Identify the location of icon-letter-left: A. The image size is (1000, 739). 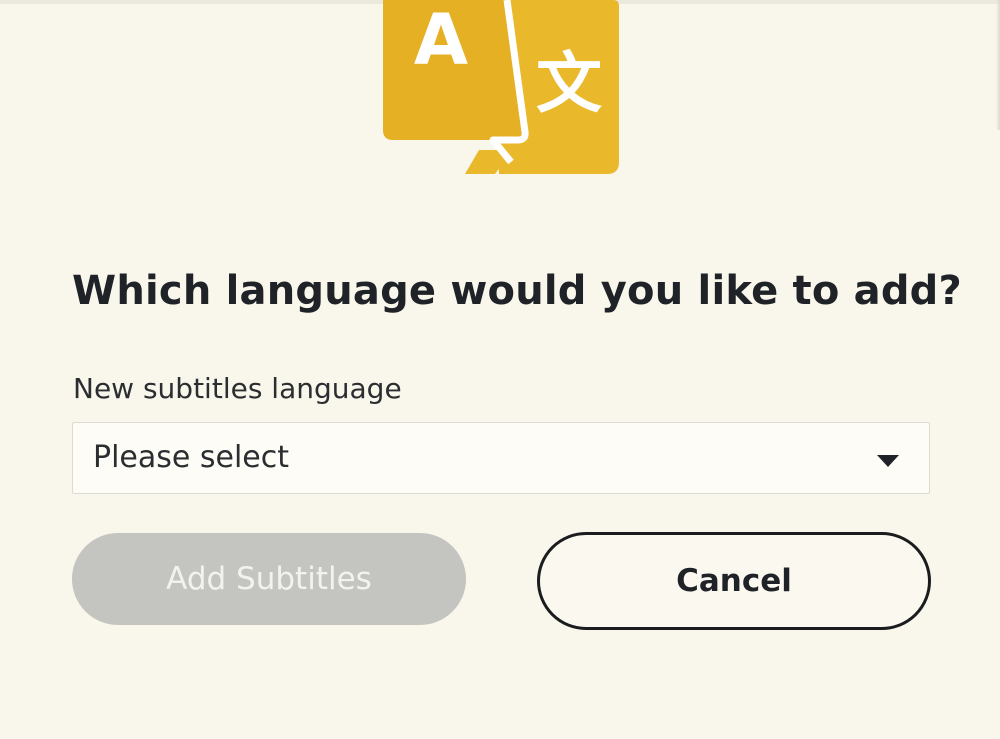
(441, 40).